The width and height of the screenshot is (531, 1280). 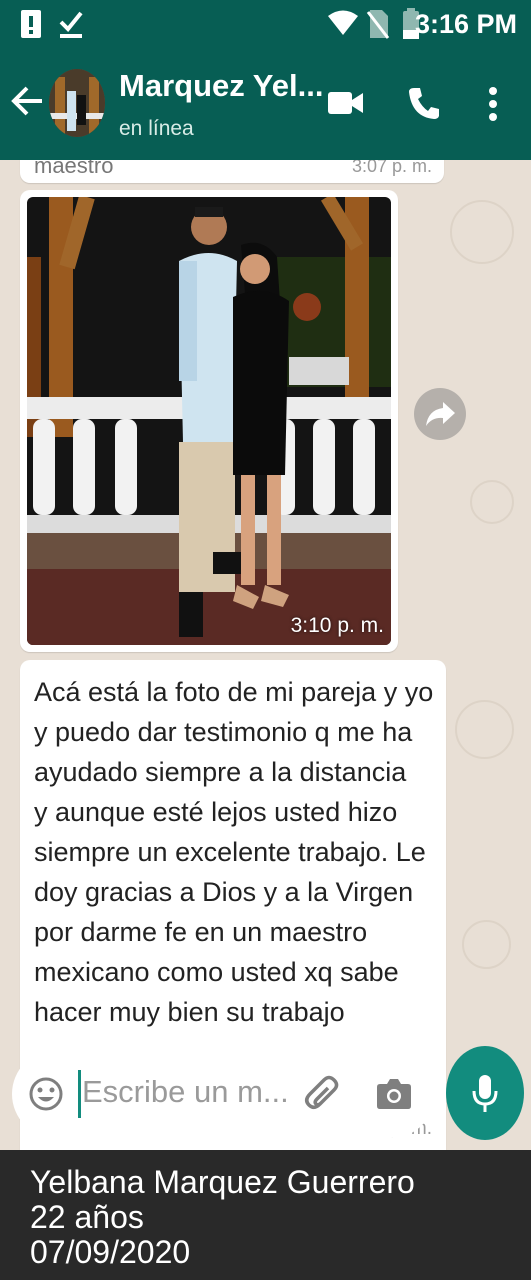 I want to click on caption-age: 22 años, so click(x=87, y=1217).